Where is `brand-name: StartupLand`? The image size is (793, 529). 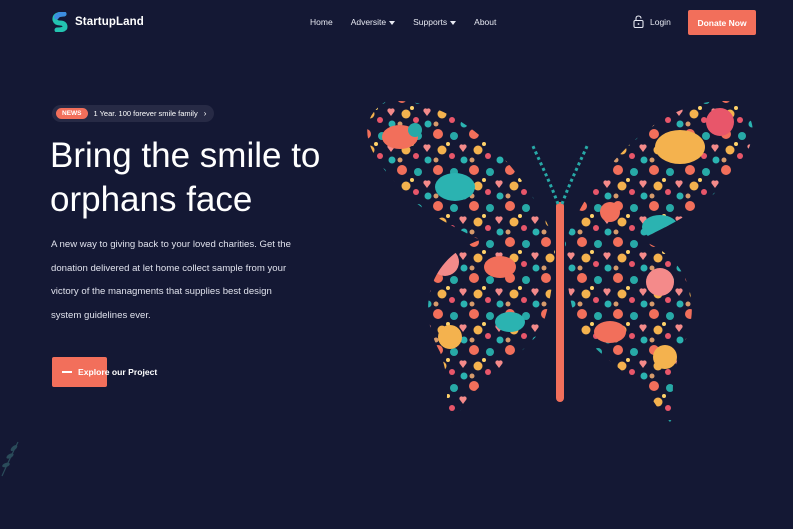
brand-name: StartupLand is located at coordinates (109, 22).